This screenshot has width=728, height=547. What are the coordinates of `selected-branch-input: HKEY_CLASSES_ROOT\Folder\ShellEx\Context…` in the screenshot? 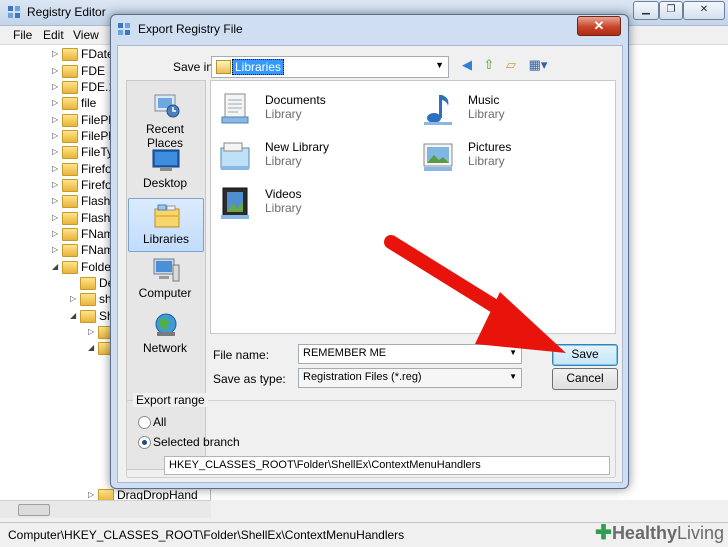 It's located at (387, 465).